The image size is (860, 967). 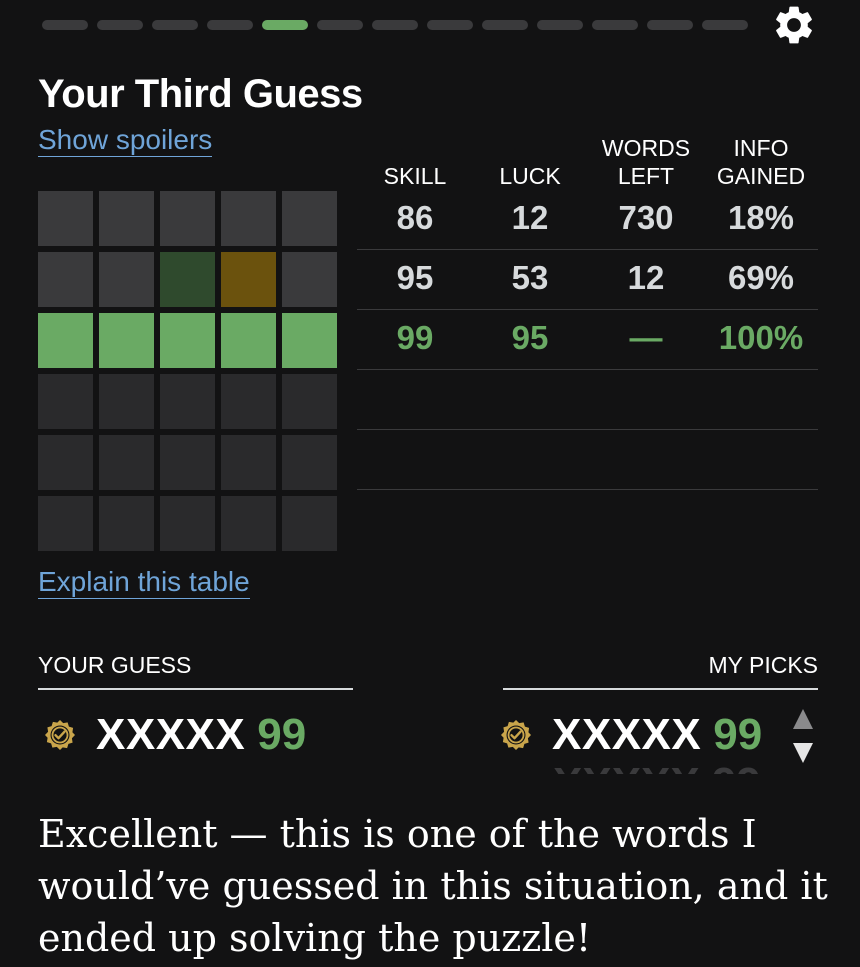 I want to click on luck-value: 12, so click(x=530, y=217).